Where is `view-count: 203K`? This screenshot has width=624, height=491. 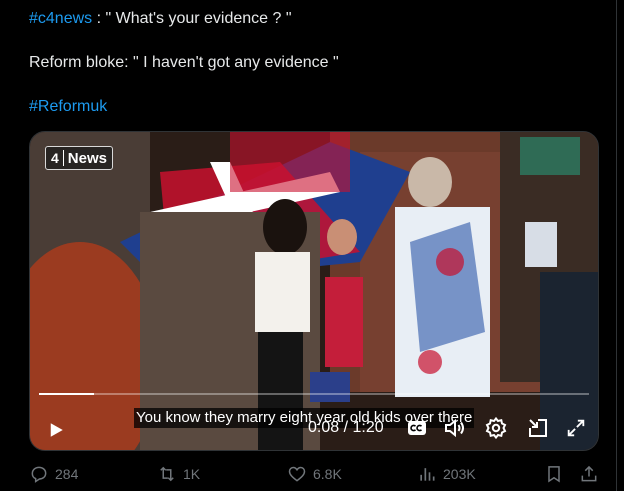
view-count: 203K is located at coordinates (459, 474).